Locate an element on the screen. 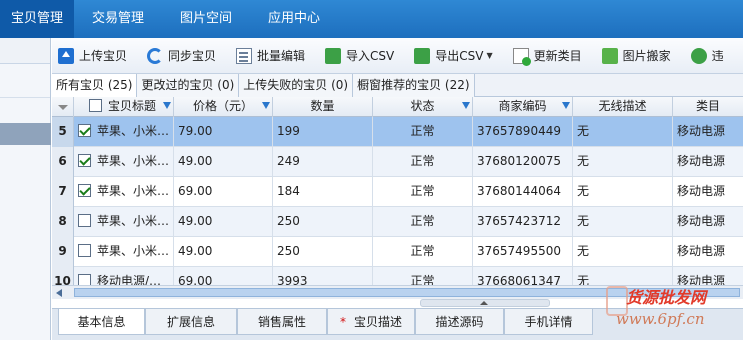 This screenshot has width=743, height=340. quantity-cell: 3993 is located at coordinates (323, 276).